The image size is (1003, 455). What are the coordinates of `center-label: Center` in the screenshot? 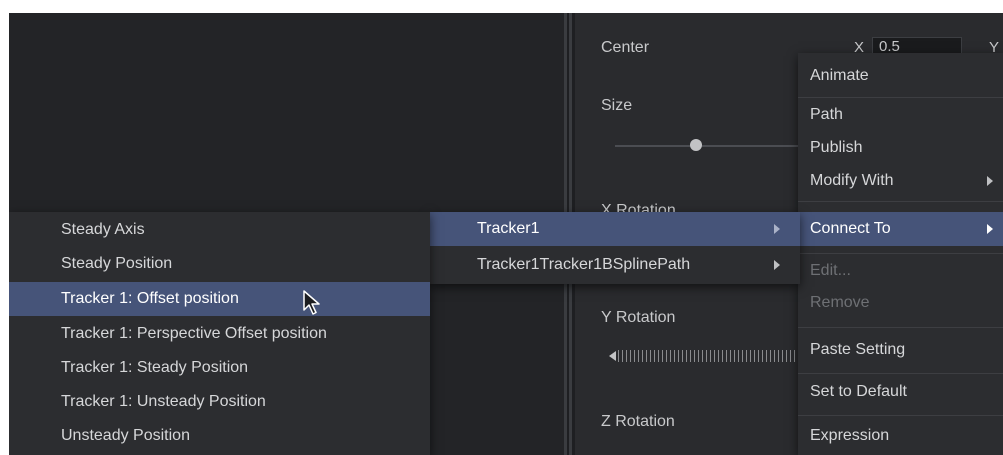 It's located at (625, 47).